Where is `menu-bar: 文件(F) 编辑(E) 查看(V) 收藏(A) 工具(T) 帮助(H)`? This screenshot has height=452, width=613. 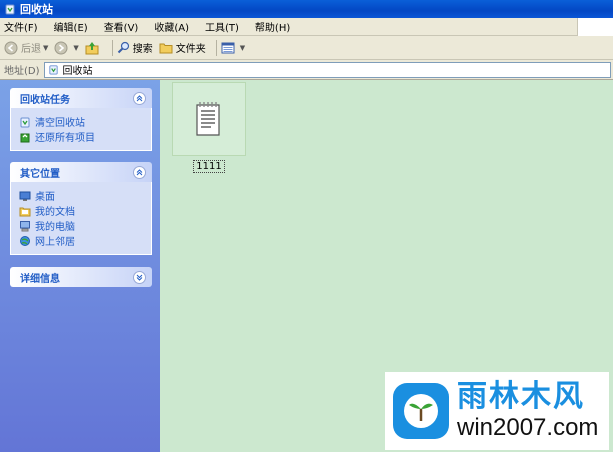 menu-bar: 文件(F) 编辑(E) 查看(V) 收藏(A) 工具(T) 帮助(H) is located at coordinates (306, 27).